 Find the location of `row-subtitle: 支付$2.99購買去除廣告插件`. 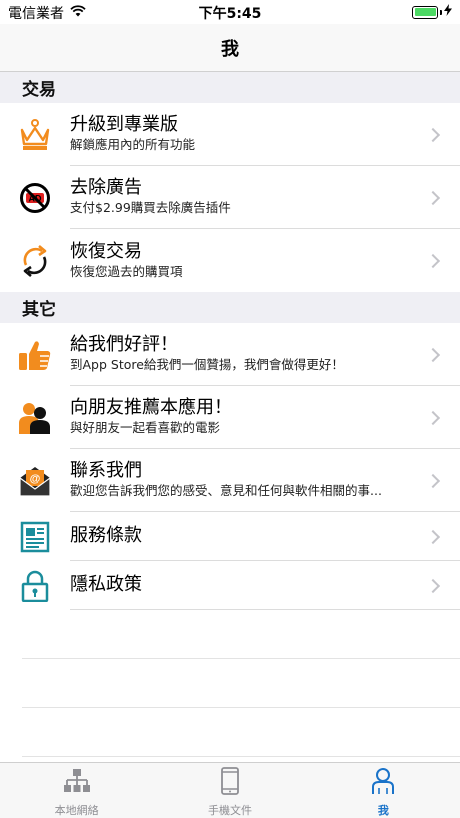

row-subtitle: 支付$2.99購買去除廣告插件 is located at coordinates (150, 207).